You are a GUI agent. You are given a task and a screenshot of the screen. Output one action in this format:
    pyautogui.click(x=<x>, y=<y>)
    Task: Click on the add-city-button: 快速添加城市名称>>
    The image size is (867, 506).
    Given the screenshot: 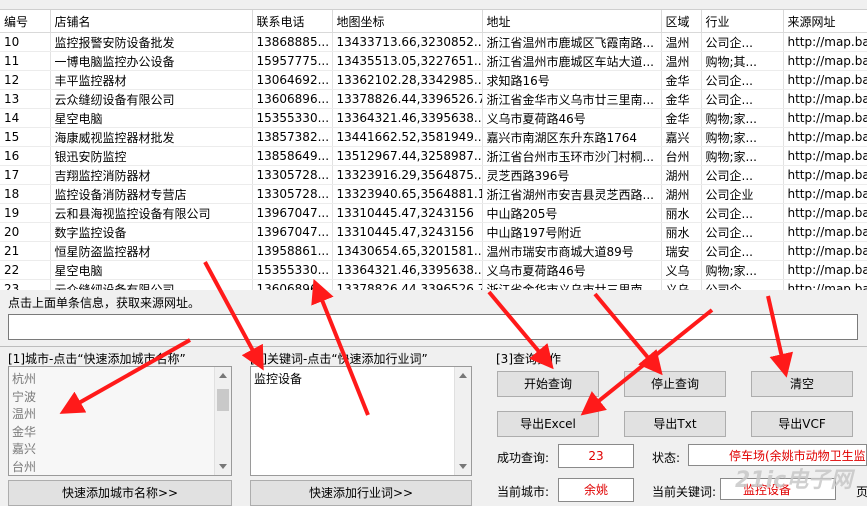 What is the action you would take?
    pyautogui.click(x=120, y=493)
    